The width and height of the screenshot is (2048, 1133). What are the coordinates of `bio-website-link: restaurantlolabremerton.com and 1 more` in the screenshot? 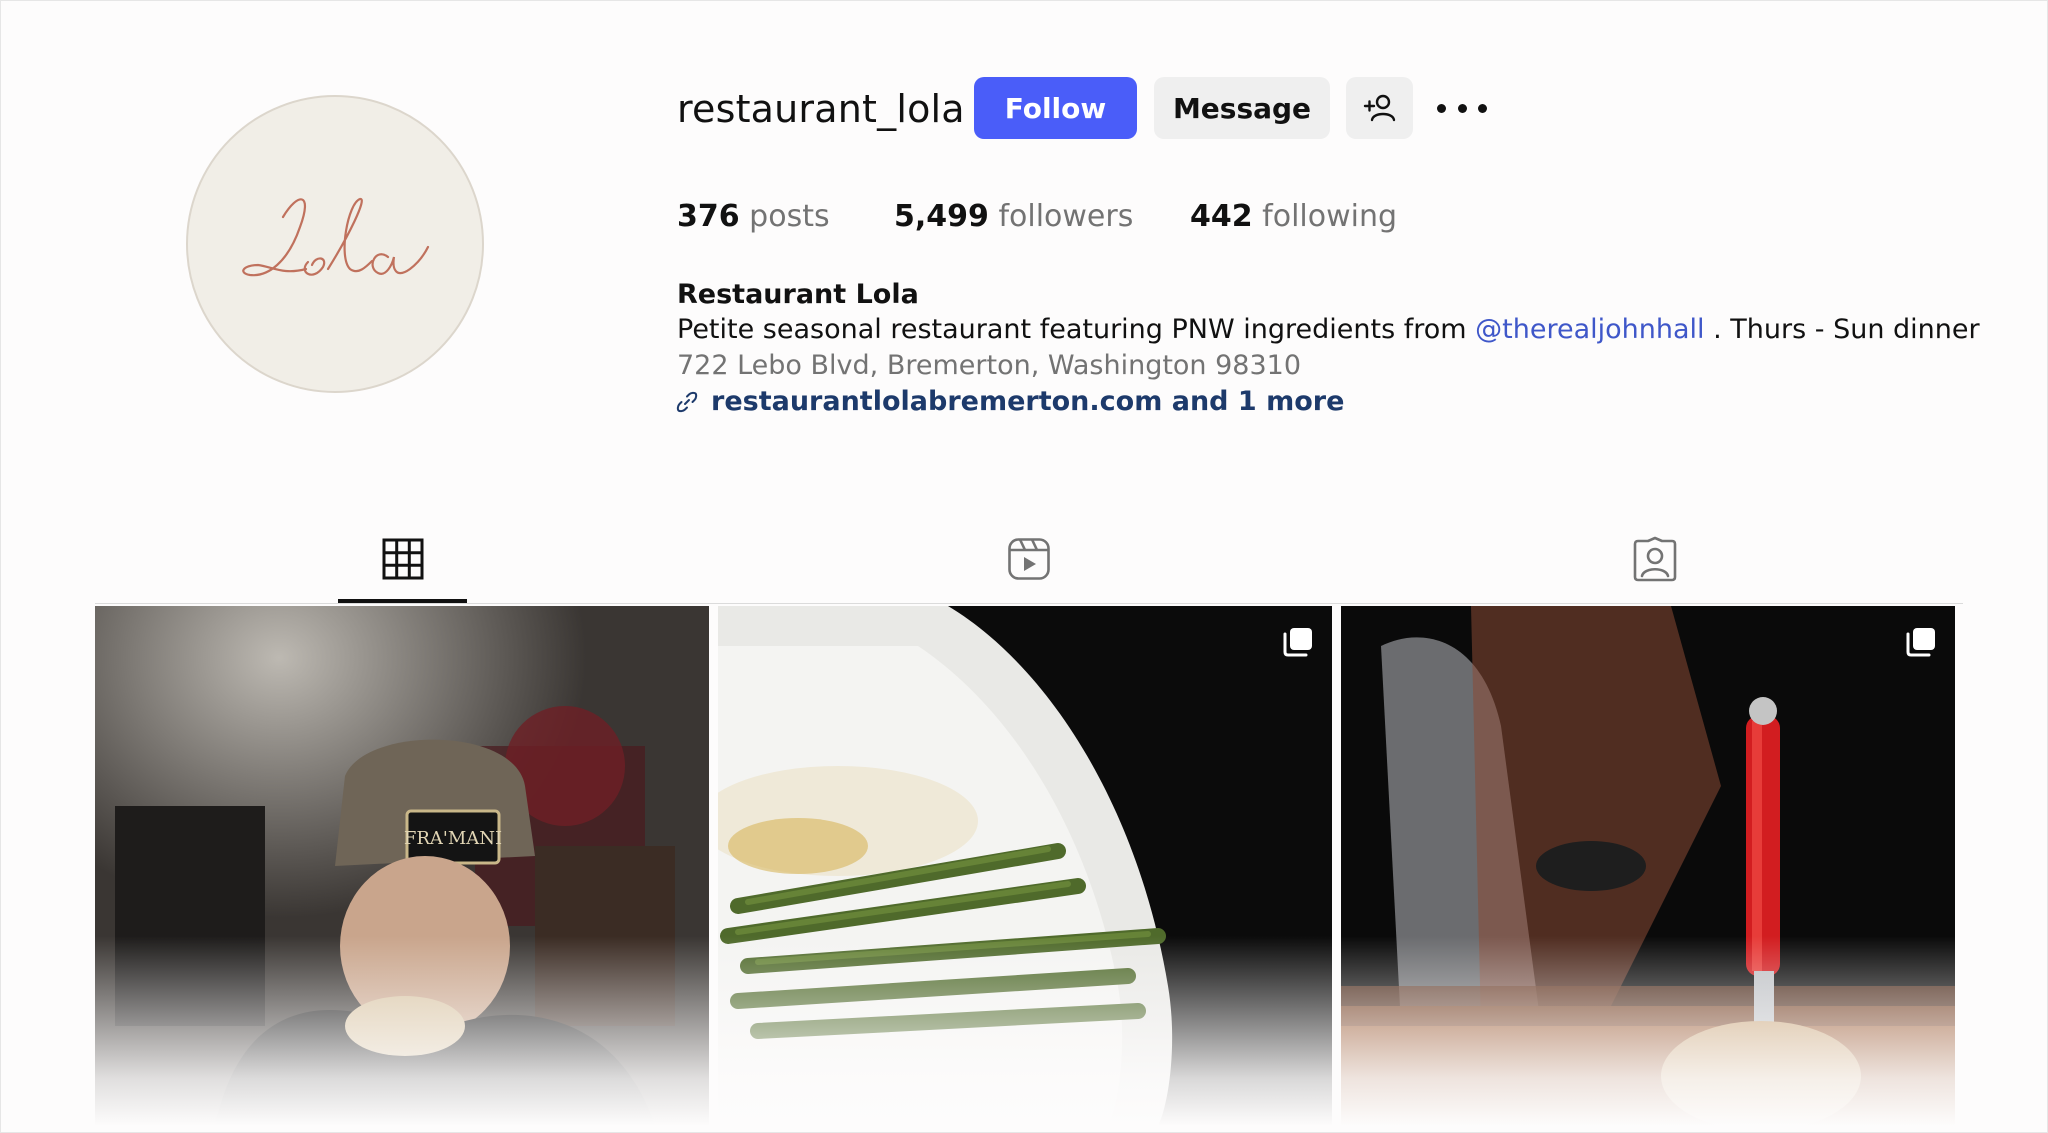 It's located at (1009, 401).